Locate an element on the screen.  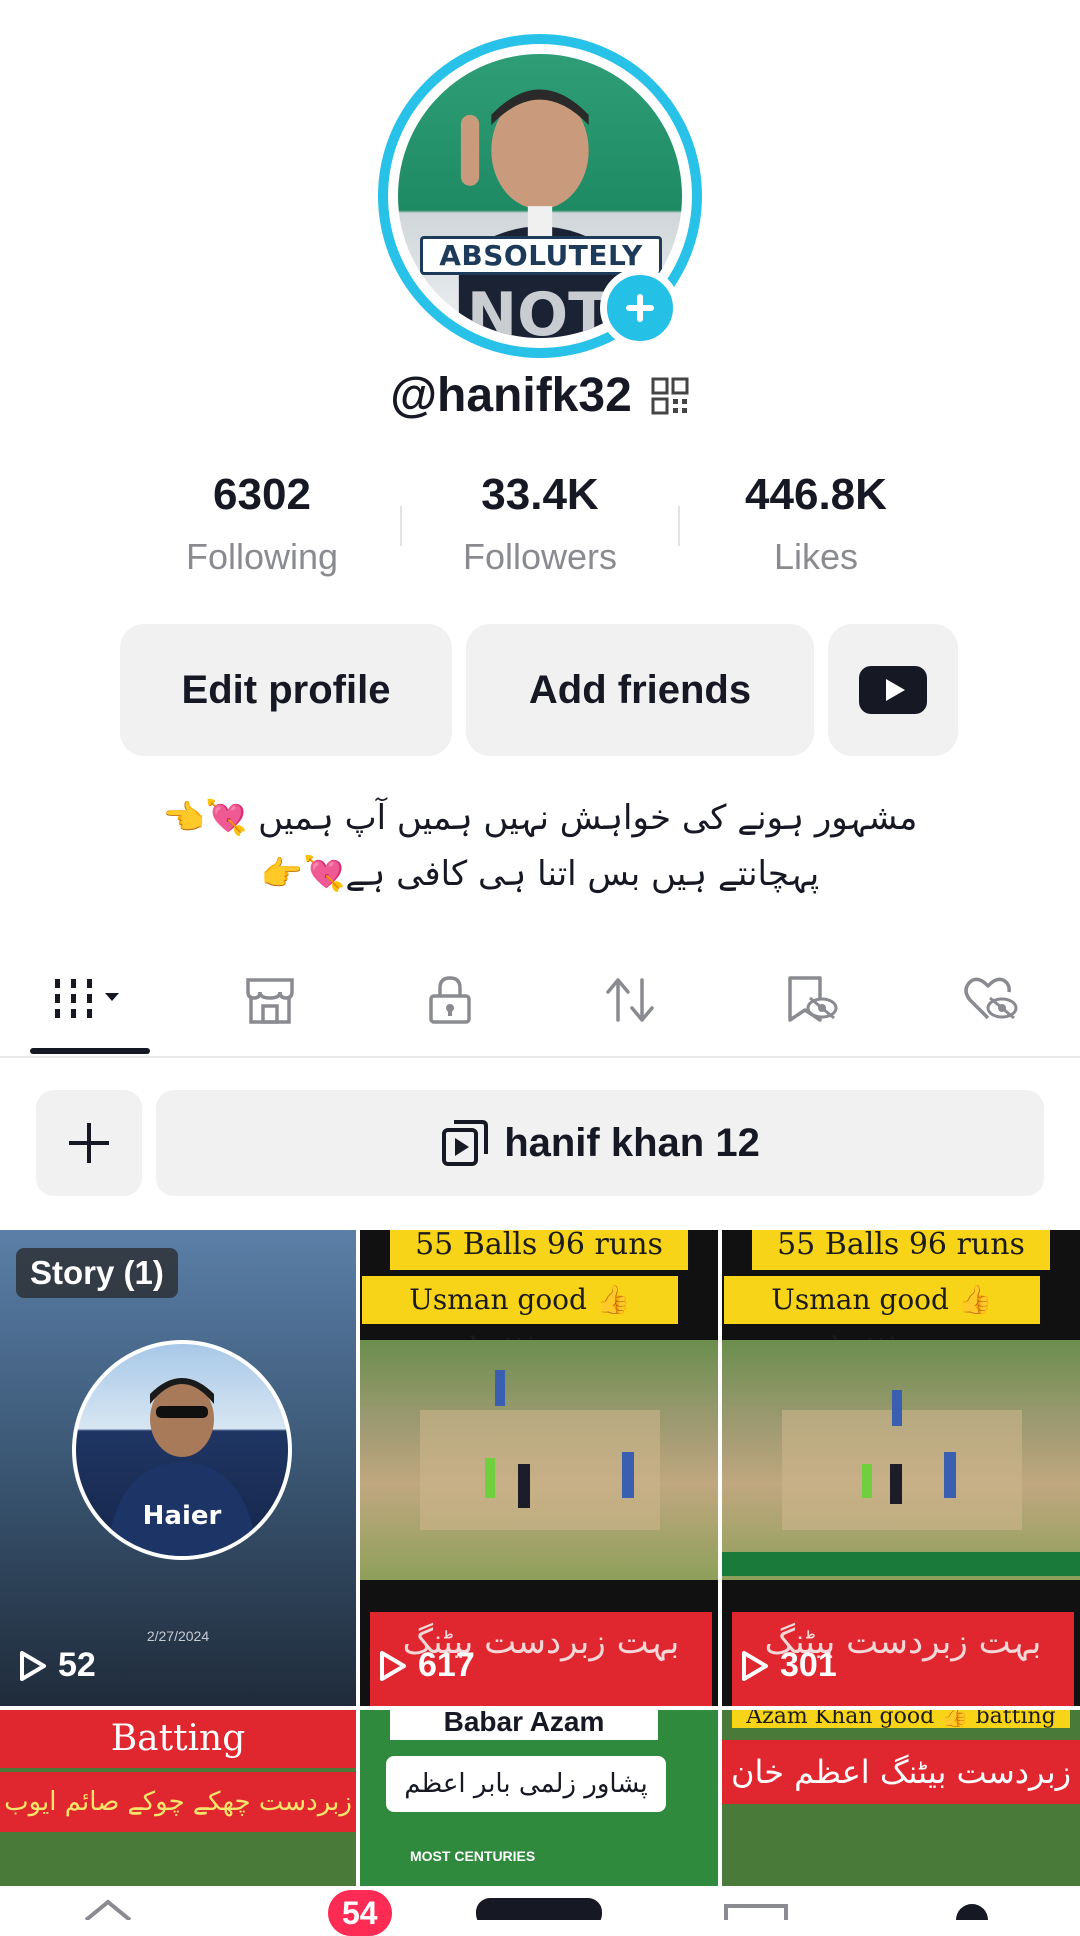
bottom-nav-icons is located at coordinates (536, 1917).